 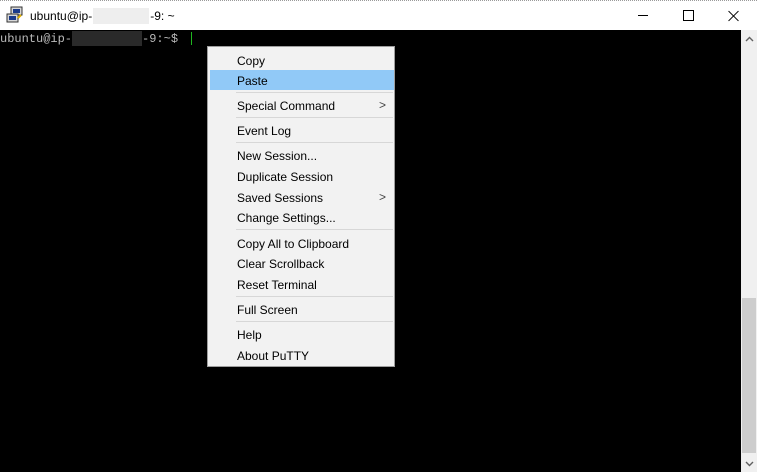 I want to click on menu-item-label: Paste, so click(x=252, y=81).